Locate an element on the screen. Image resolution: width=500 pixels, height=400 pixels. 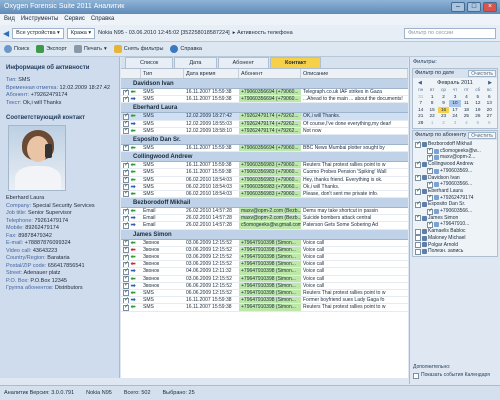
devices-dropdown: Все устройства ▾ is located at coordinates (38, 33).